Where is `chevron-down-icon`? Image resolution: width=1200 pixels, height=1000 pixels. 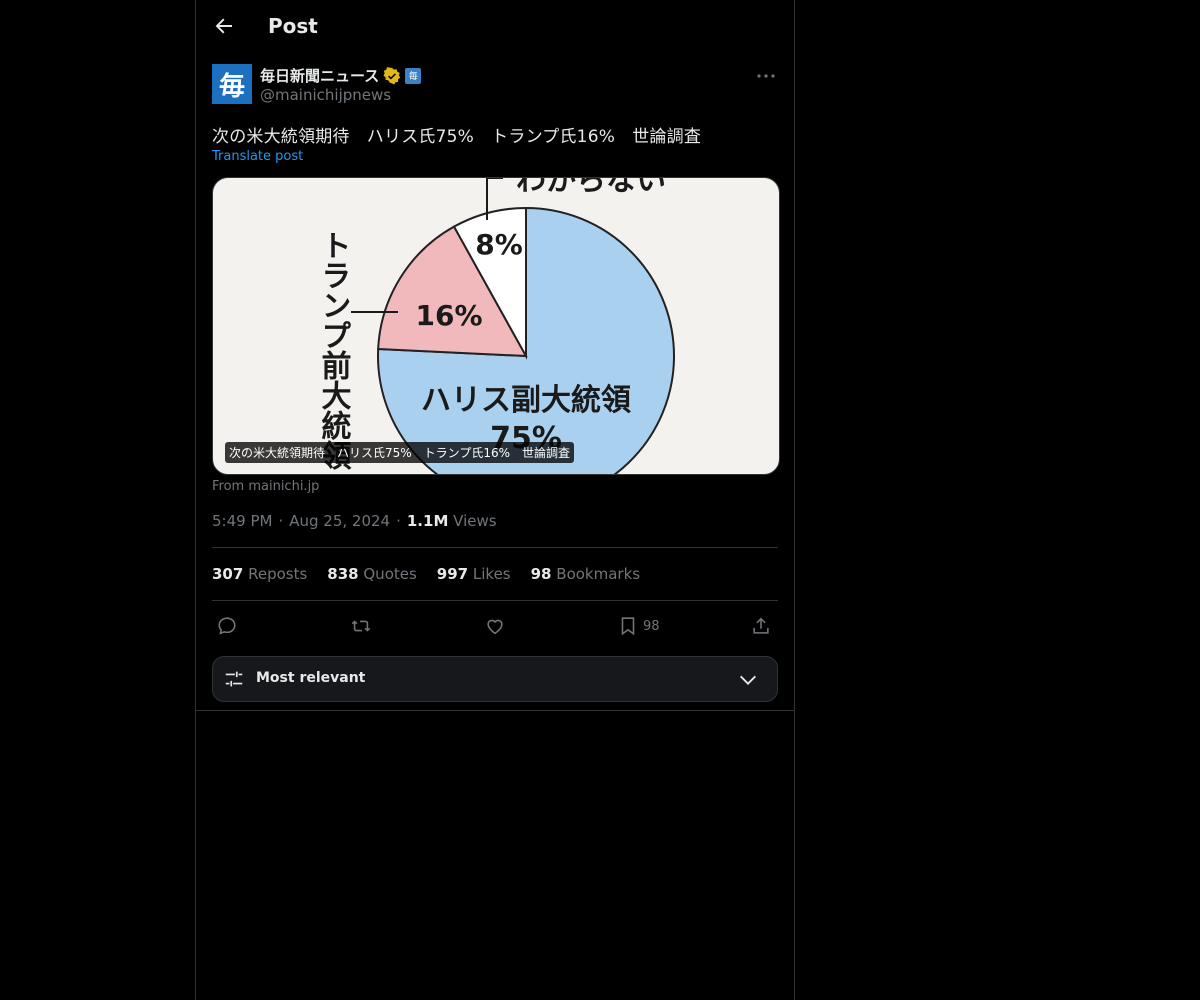
chevron-down-icon is located at coordinates (748, 680).